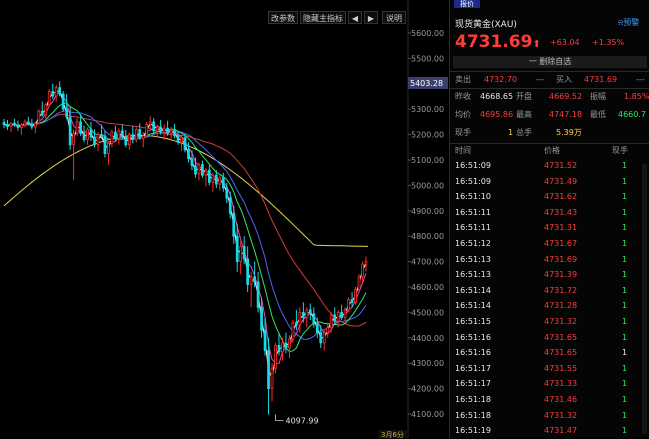  What do you see at coordinates (427, 287) in the screenshot?
I see `y-tick-label: 4600.00` at bounding box center [427, 287].